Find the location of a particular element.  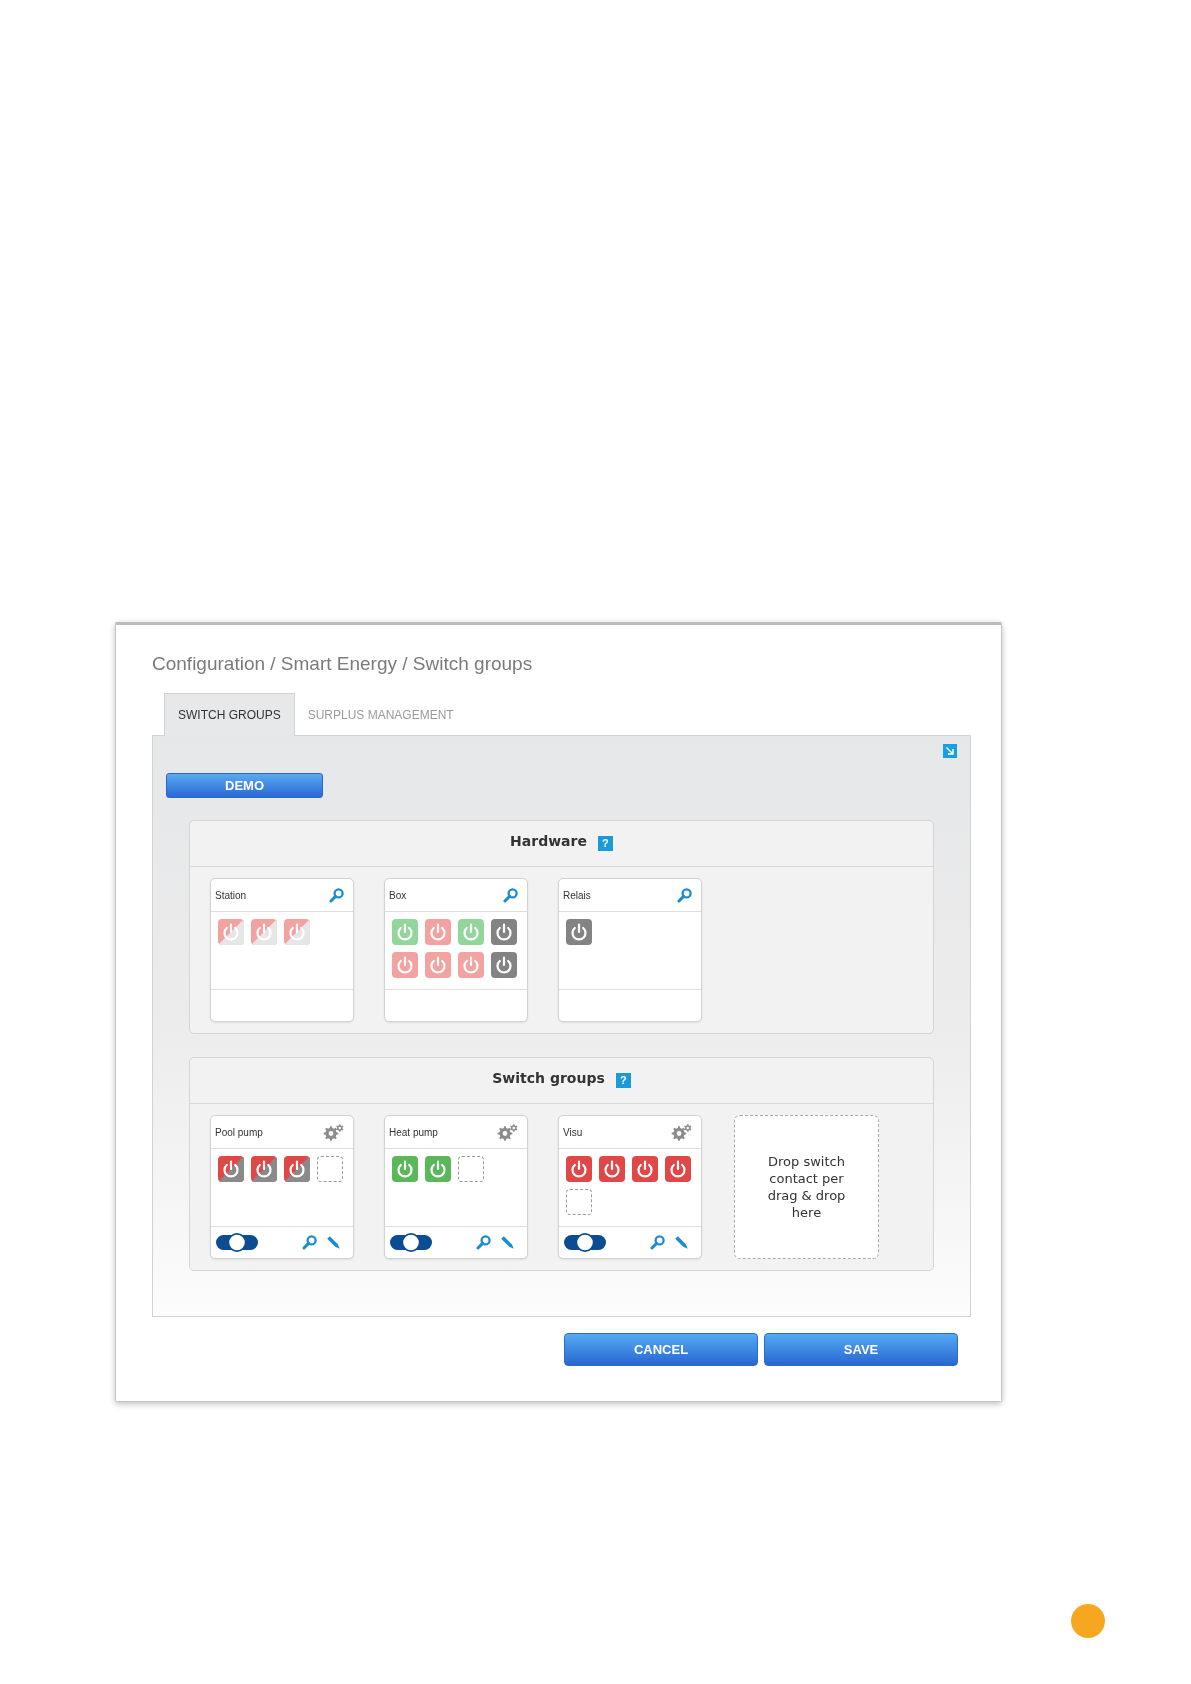

demo-button: DEMO is located at coordinates (244, 785).